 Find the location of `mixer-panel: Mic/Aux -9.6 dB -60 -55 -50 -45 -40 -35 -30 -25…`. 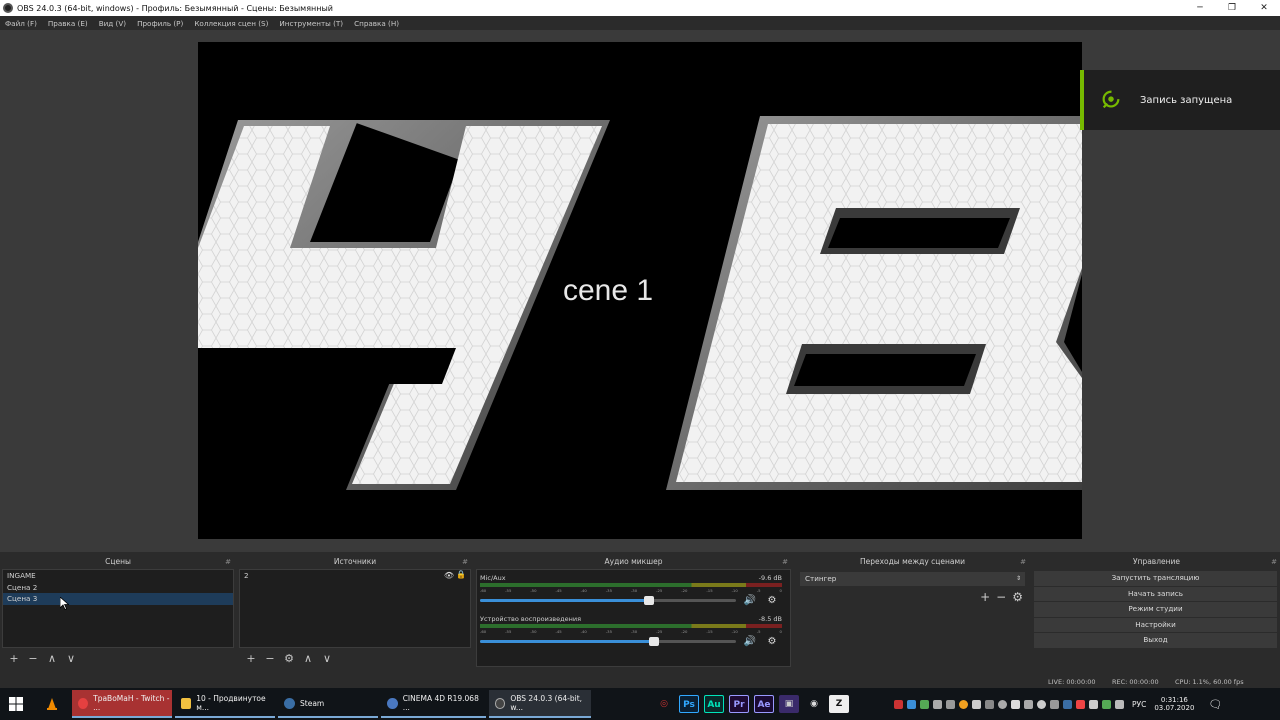

mixer-panel: Mic/Aux -9.6 dB -60 -55 -50 -45 -40 -35 -30 -25… is located at coordinates (633, 618).